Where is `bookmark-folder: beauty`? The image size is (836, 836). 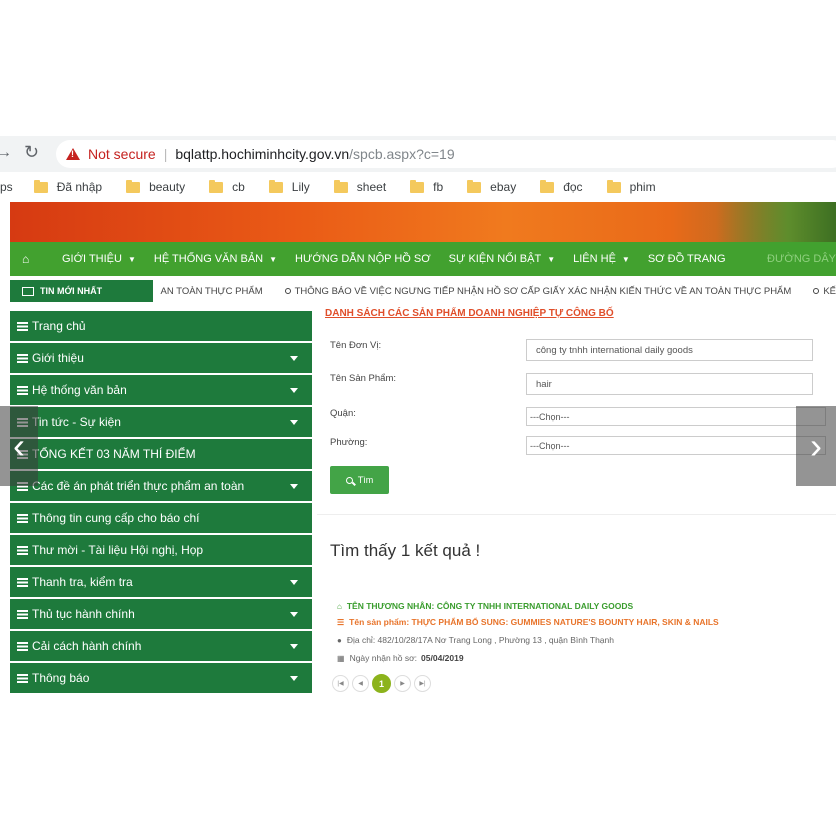 bookmark-folder: beauty is located at coordinates (155, 186).